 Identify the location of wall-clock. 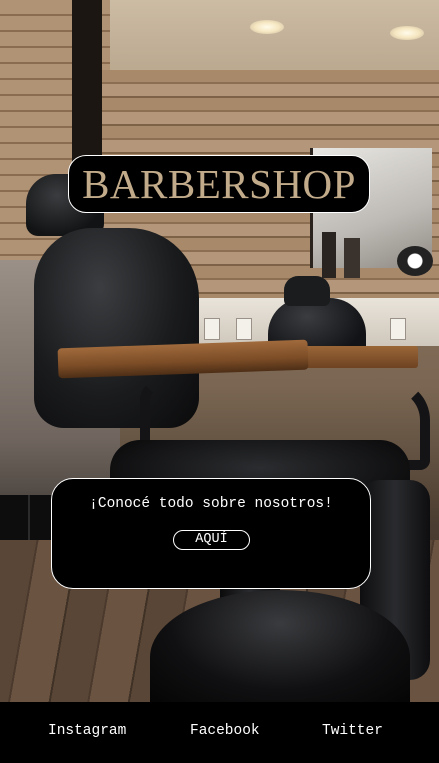
(415, 261).